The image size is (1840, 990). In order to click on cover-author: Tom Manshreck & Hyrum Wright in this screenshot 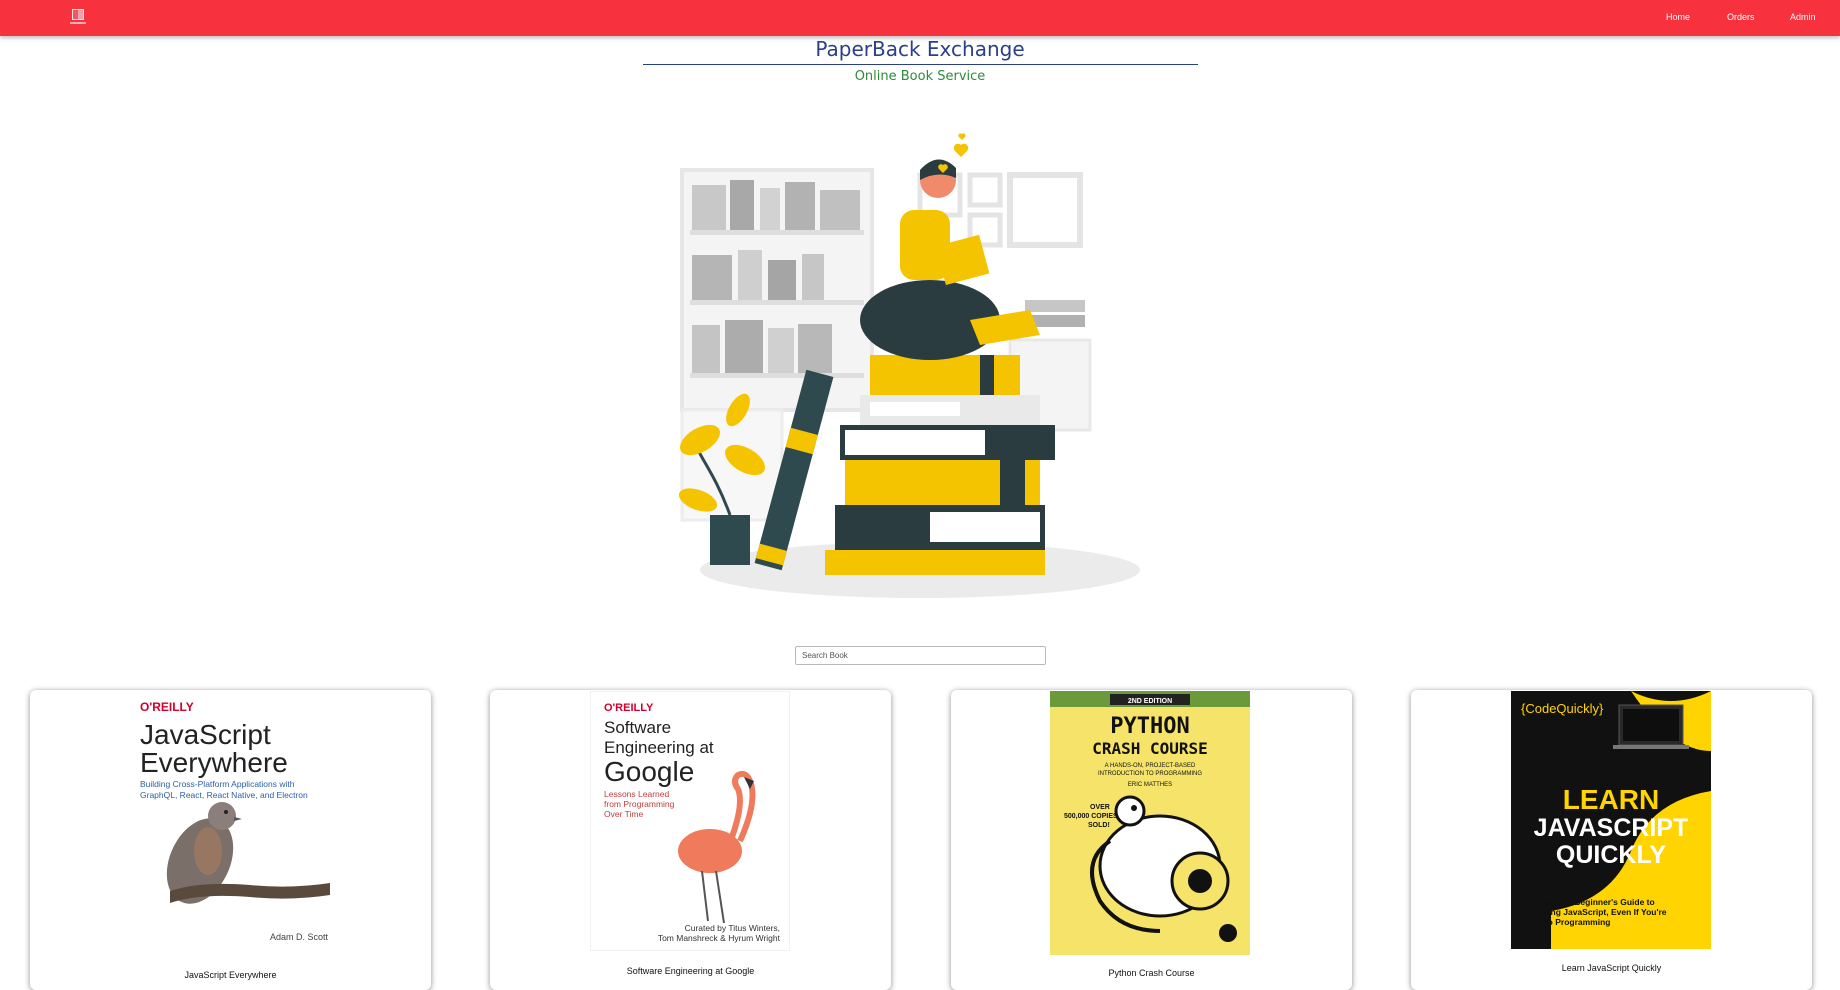, I will do `click(719, 938)`.